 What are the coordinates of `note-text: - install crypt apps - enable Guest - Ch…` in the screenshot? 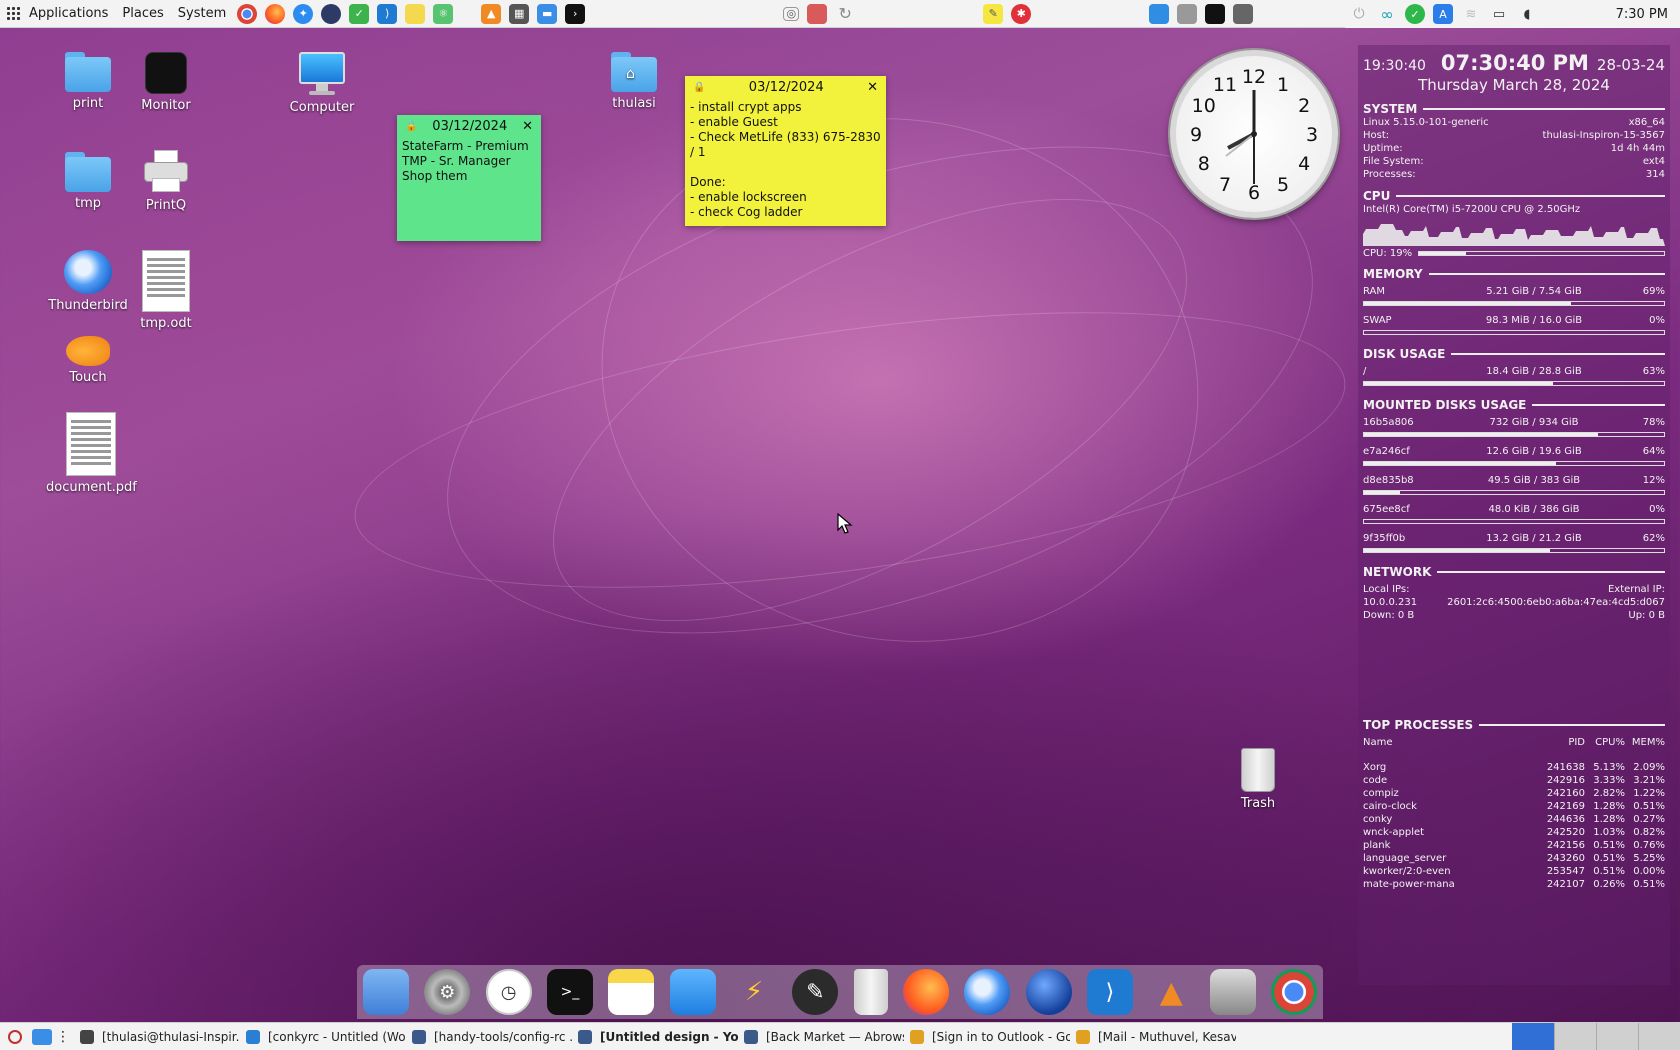 It's located at (785, 160).